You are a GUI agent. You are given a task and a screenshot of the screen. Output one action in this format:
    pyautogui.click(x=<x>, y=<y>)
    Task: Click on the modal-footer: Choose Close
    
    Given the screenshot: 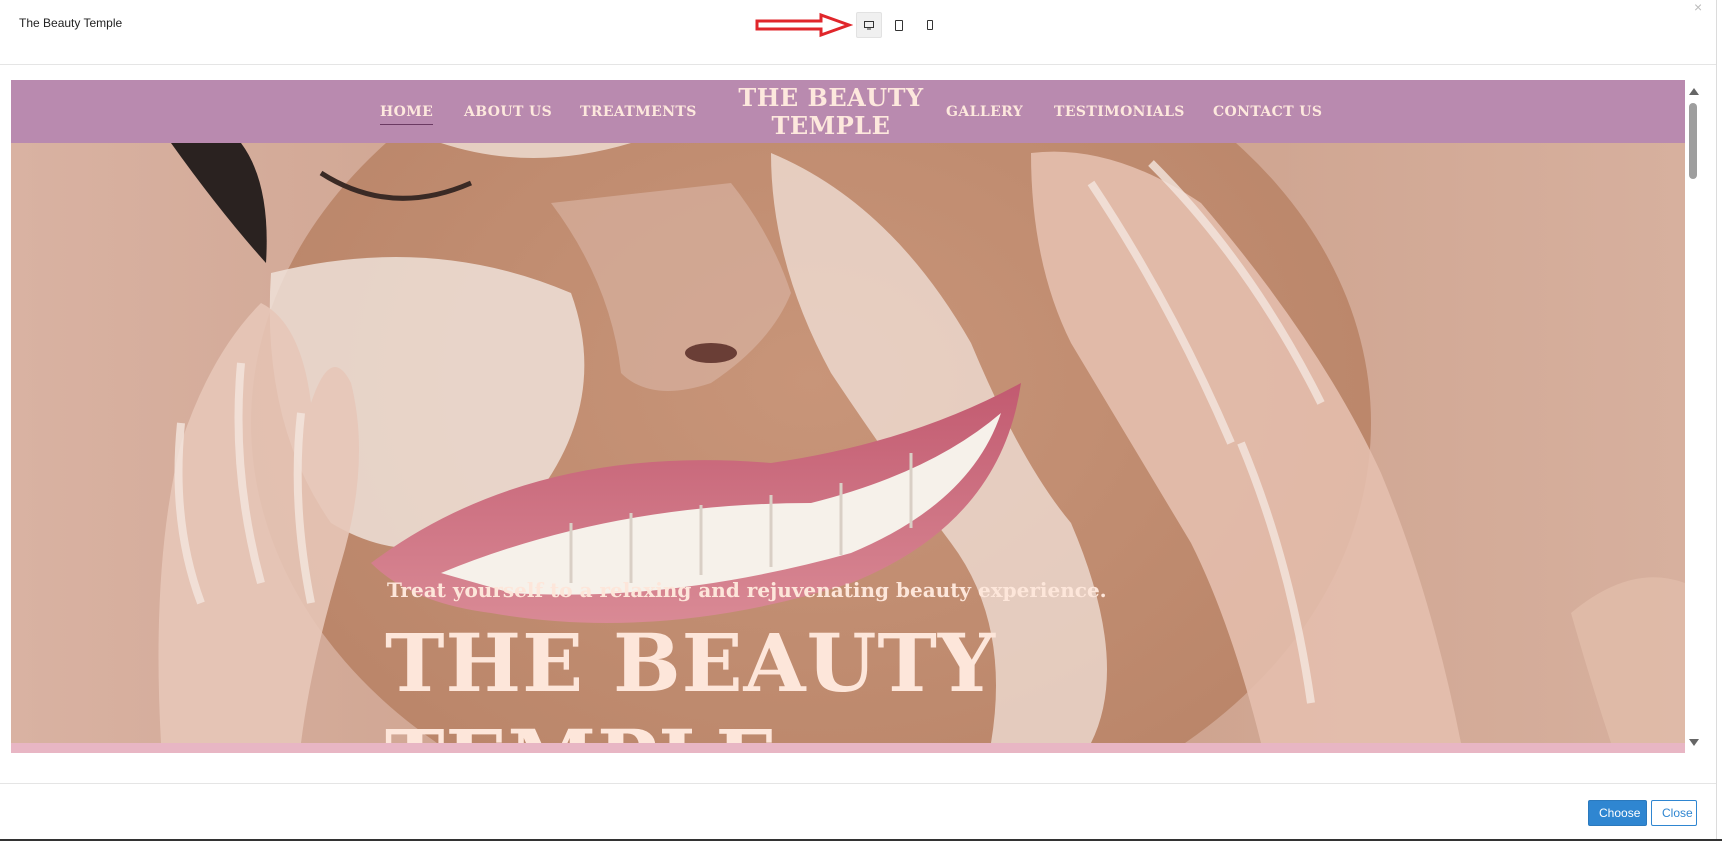 What is the action you would take?
    pyautogui.click(x=858, y=812)
    